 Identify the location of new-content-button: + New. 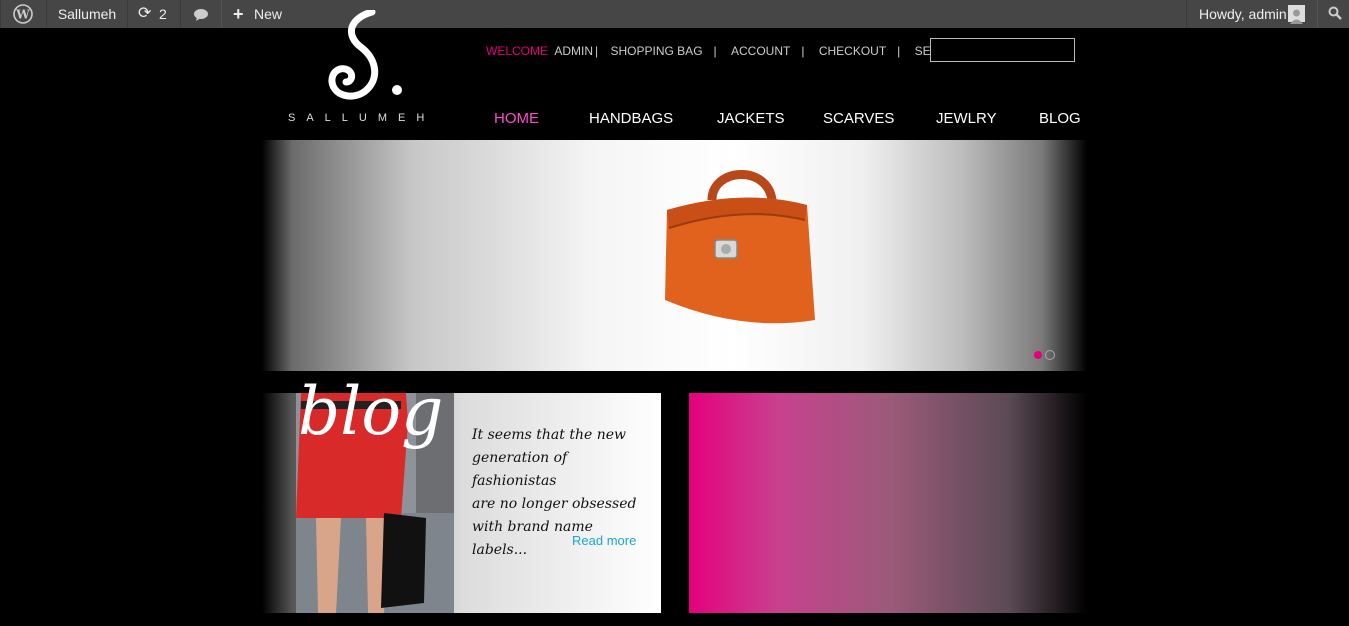
(258, 14).